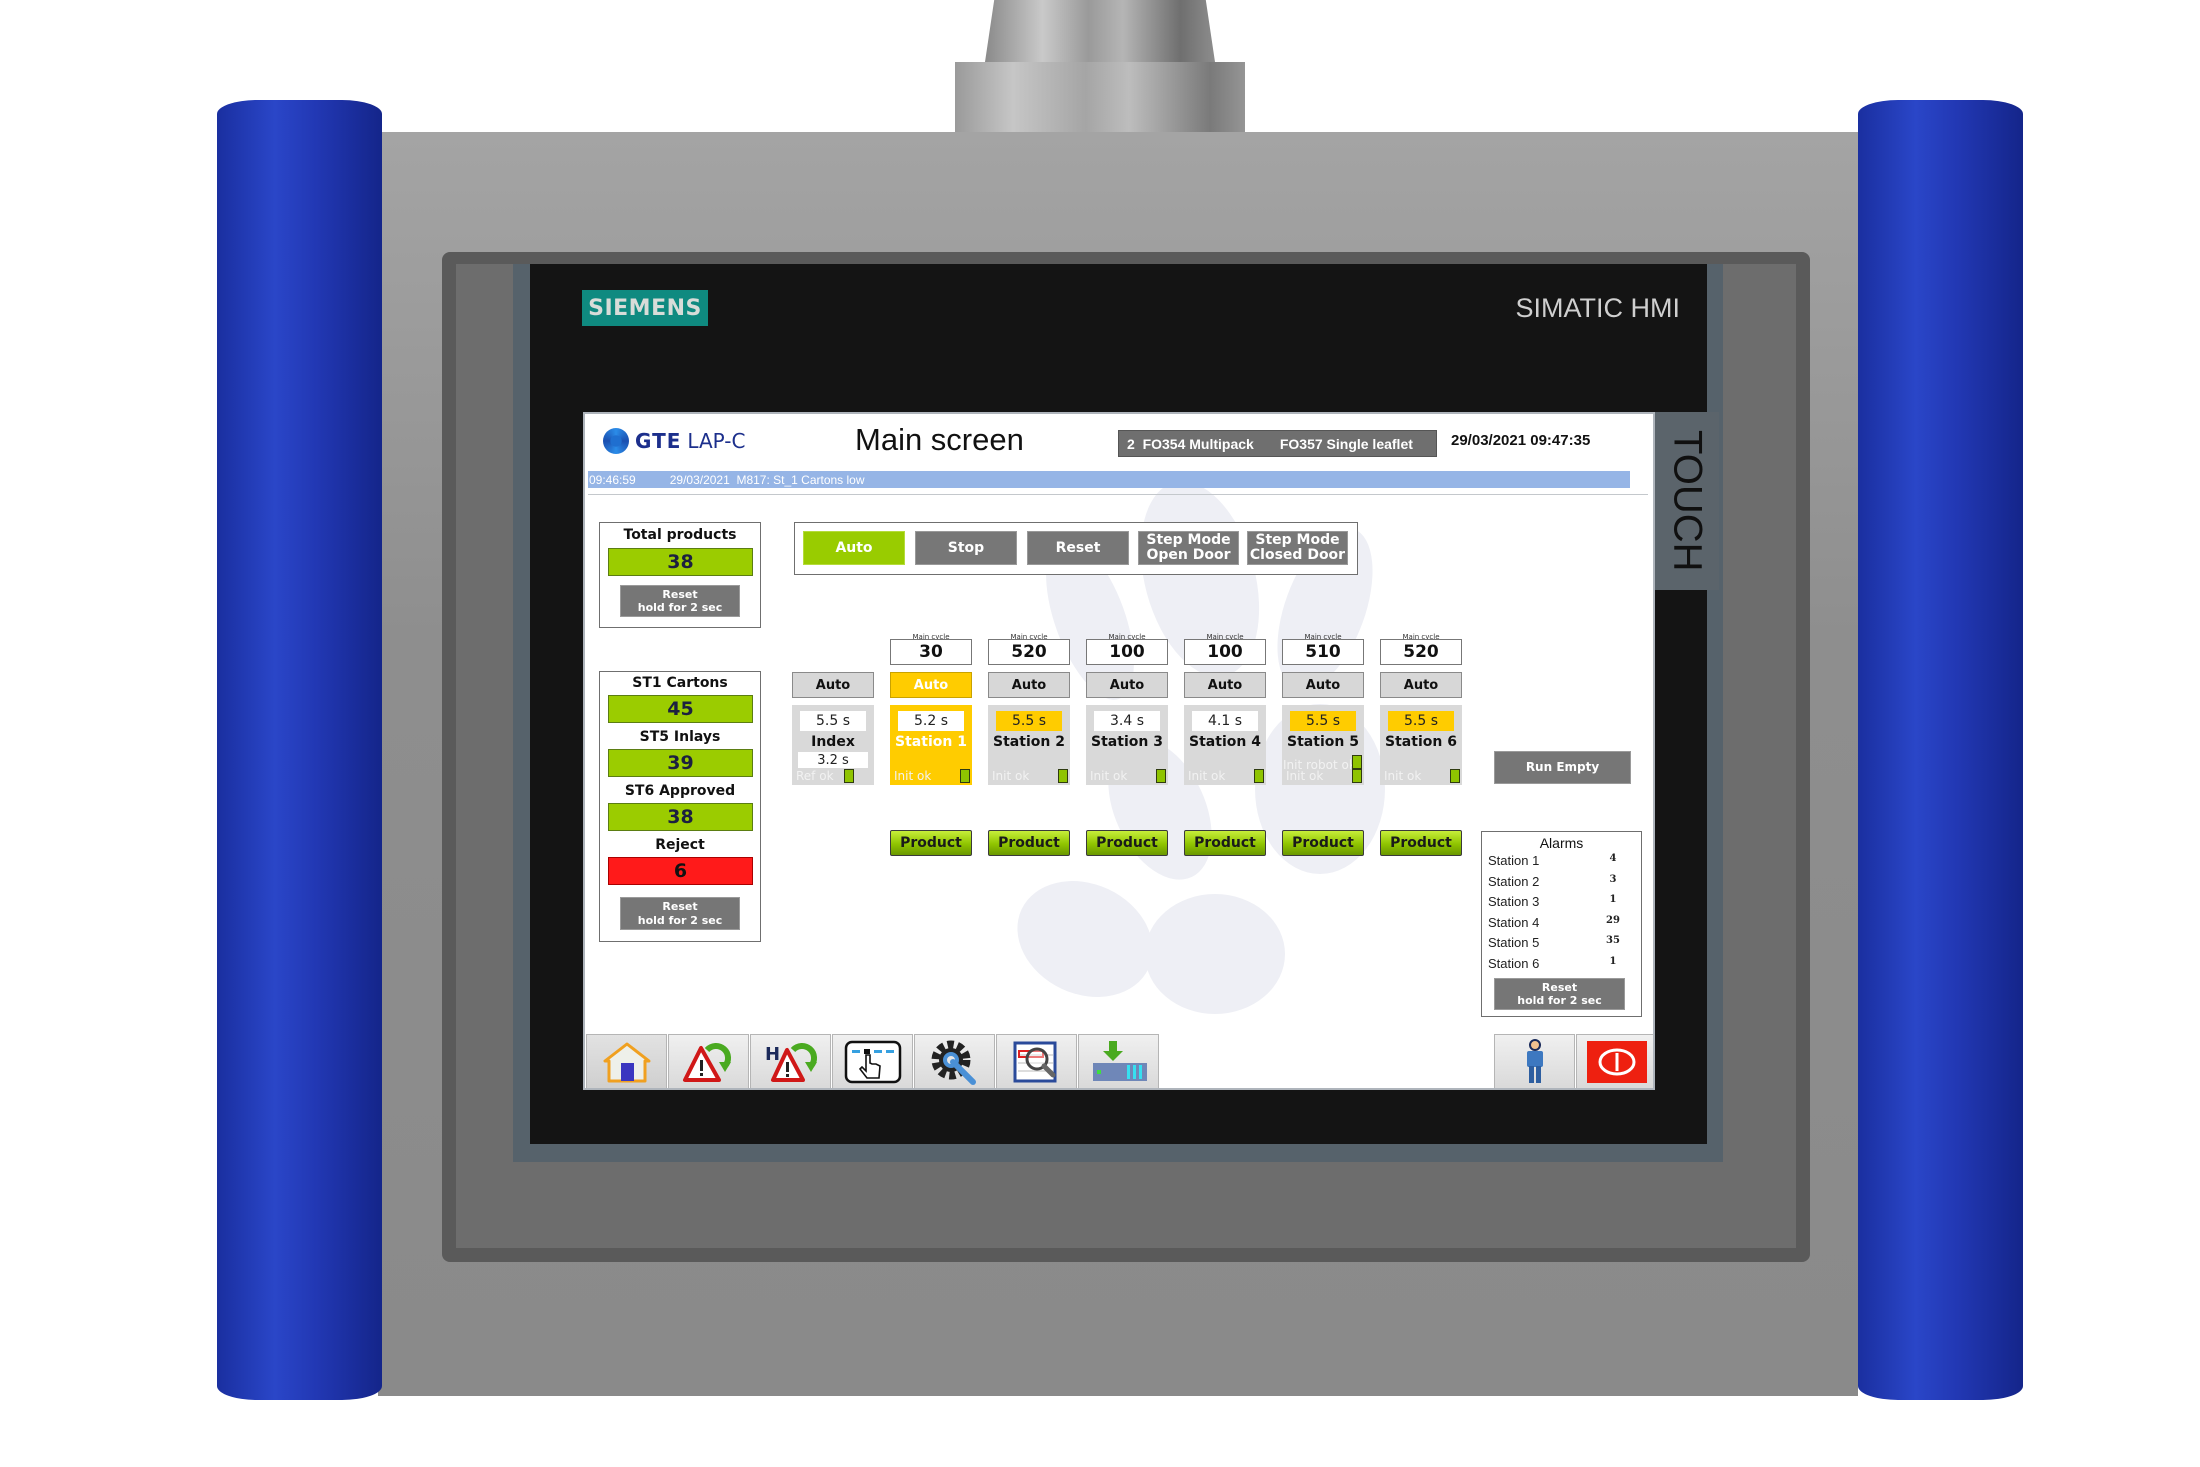 This screenshot has height=1467, width=2200. What do you see at coordinates (1614, 1061) in the screenshot?
I see `power-button` at bounding box center [1614, 1061].